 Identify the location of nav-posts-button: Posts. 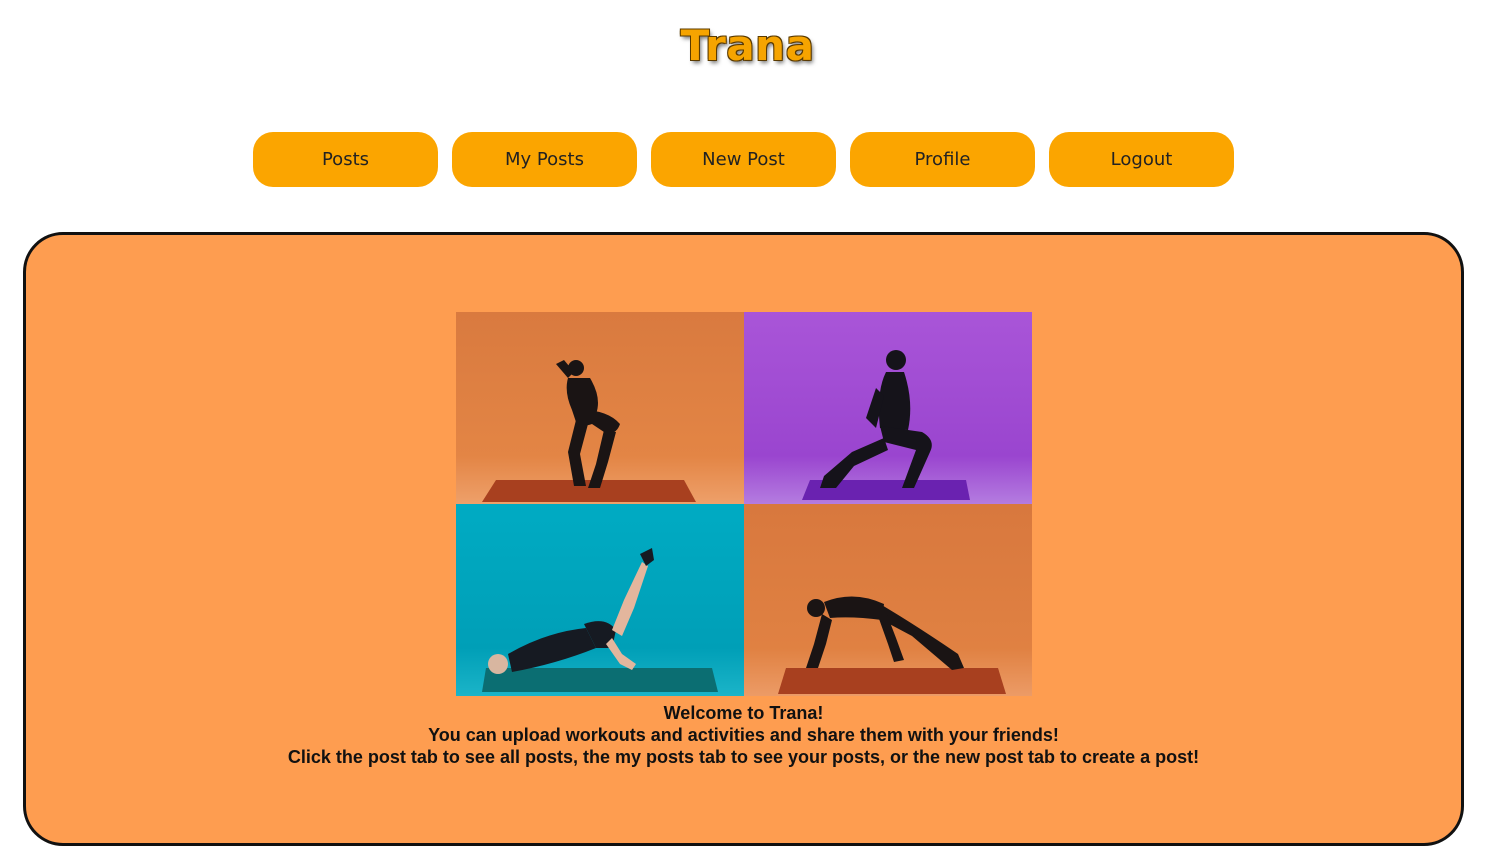
(345, 159).